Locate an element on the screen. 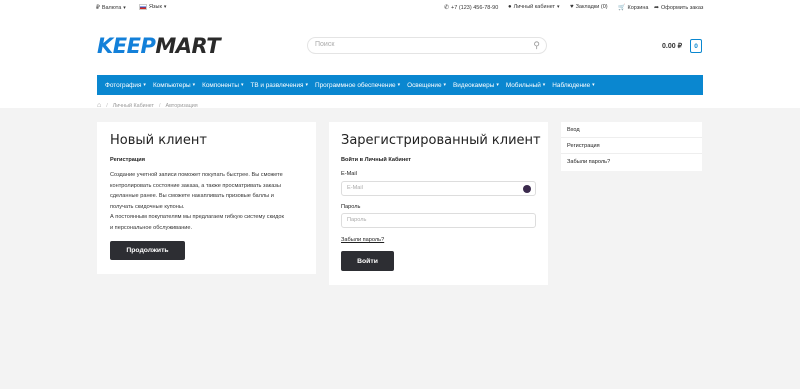 This screenshot has width=800, height=389. language-dropdown: Язык ▾ is located at coordinates (152, 7).